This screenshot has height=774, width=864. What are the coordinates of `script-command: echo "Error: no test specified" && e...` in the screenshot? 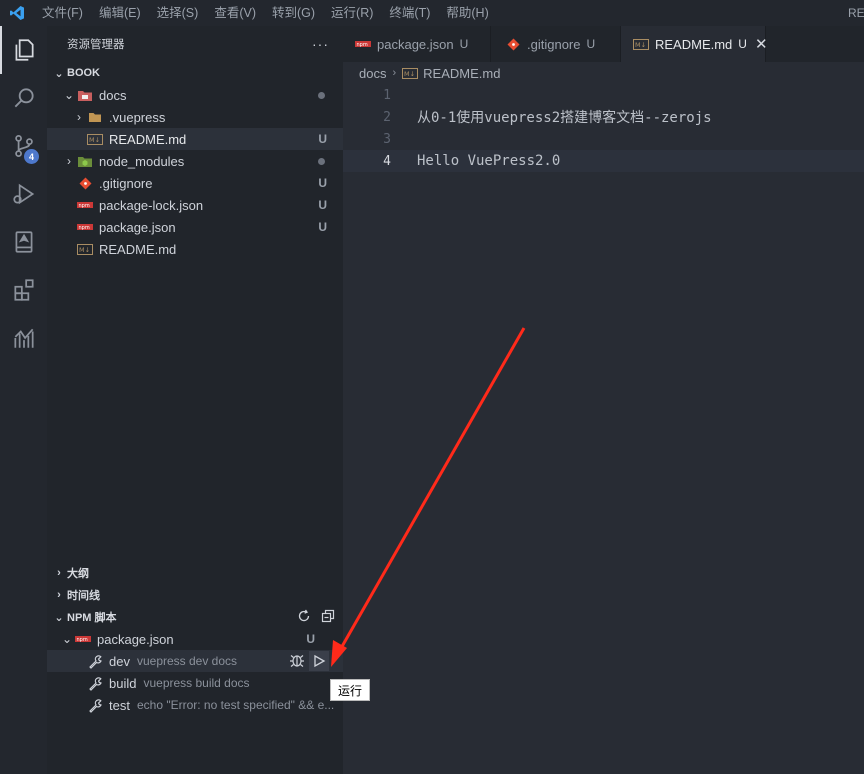 It's located at (235, 705).